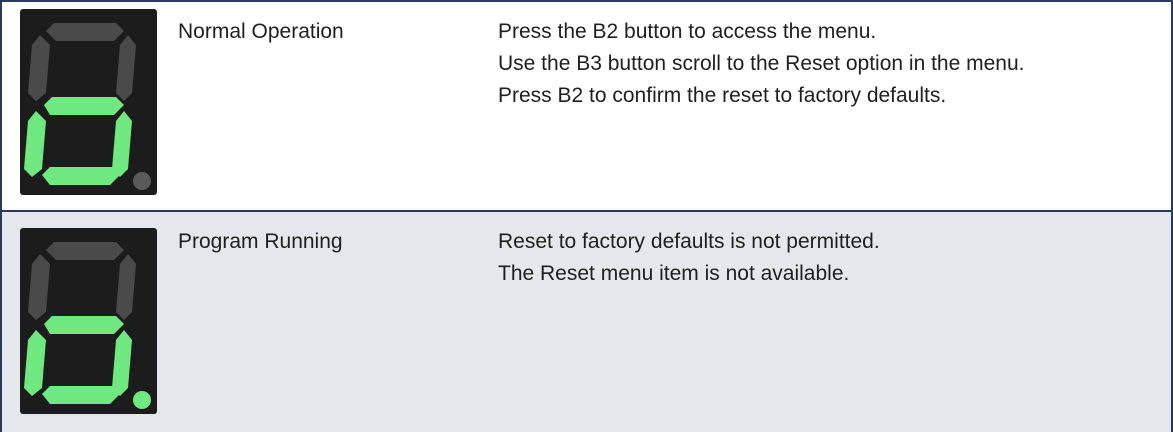 Image resolution: width=1173 pixels, height=432 pixels. I want to click on instruction-line: Press the B2 button to access the menu., so click(687, 31).